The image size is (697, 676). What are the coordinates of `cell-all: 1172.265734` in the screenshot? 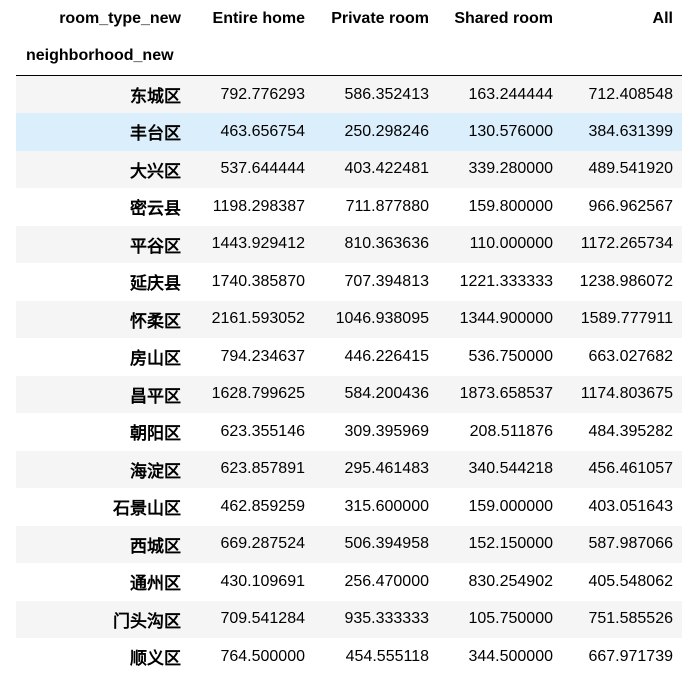 It's located at (626, 244).